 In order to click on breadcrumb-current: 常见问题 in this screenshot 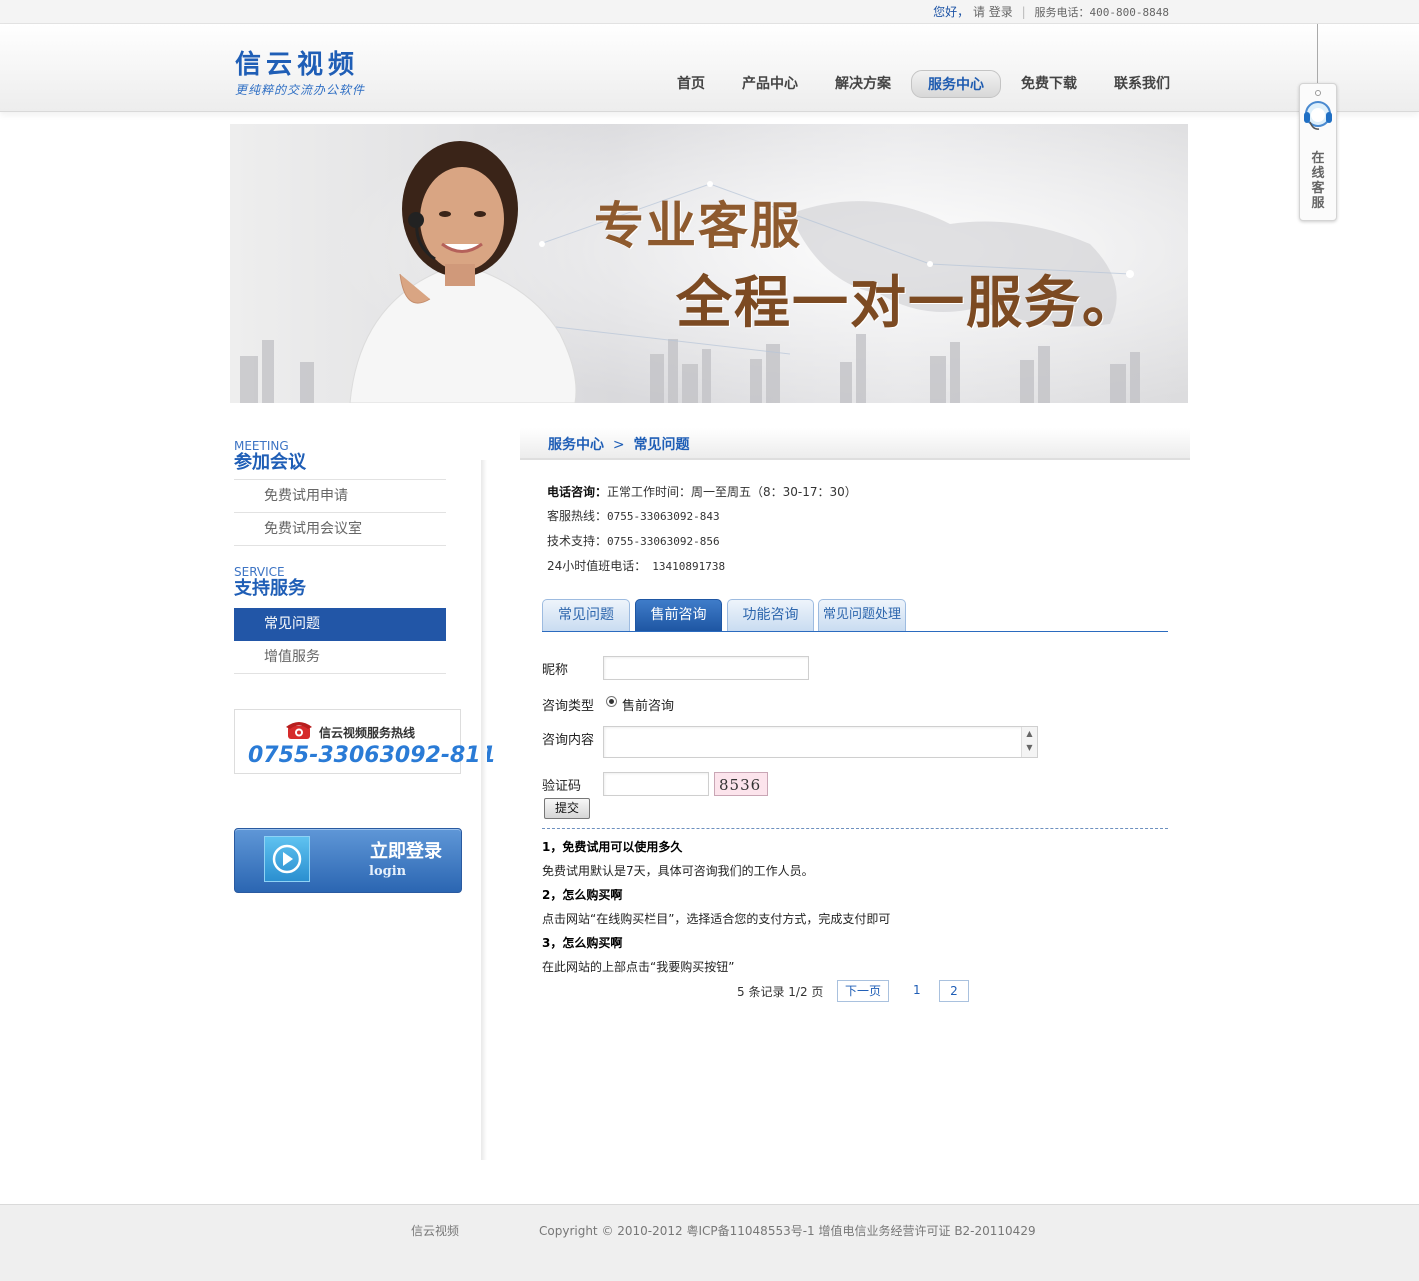, I will do `click(661, 445)`.